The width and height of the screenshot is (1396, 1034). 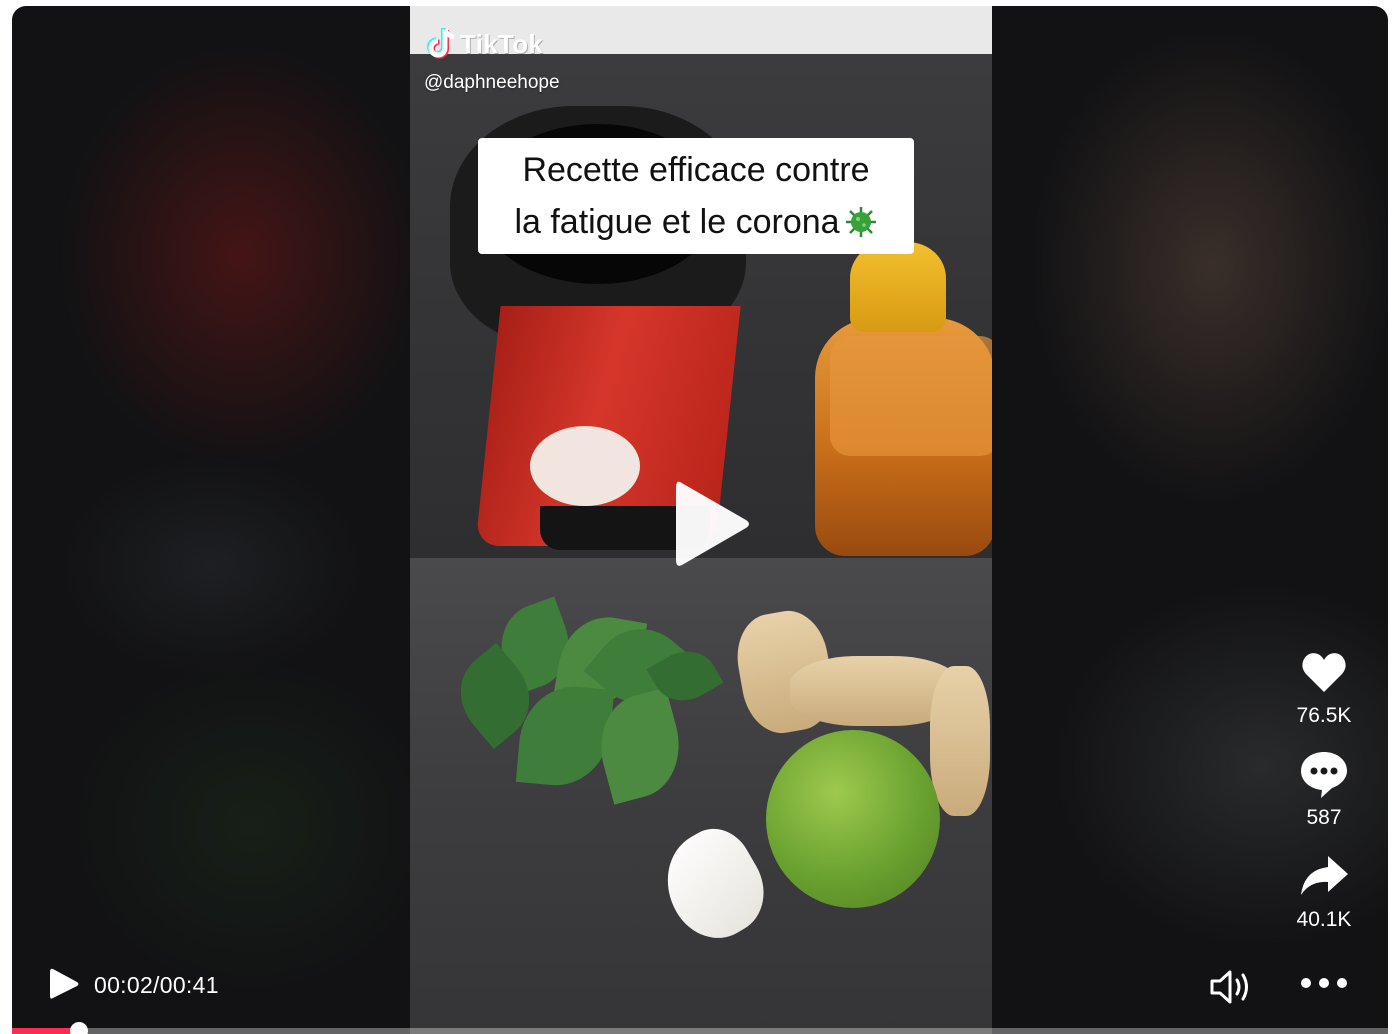 What do you see at coordinates (441, 43) in the screenshot?
I see `tiktok-note-icon` at bounding box center [441, 43].